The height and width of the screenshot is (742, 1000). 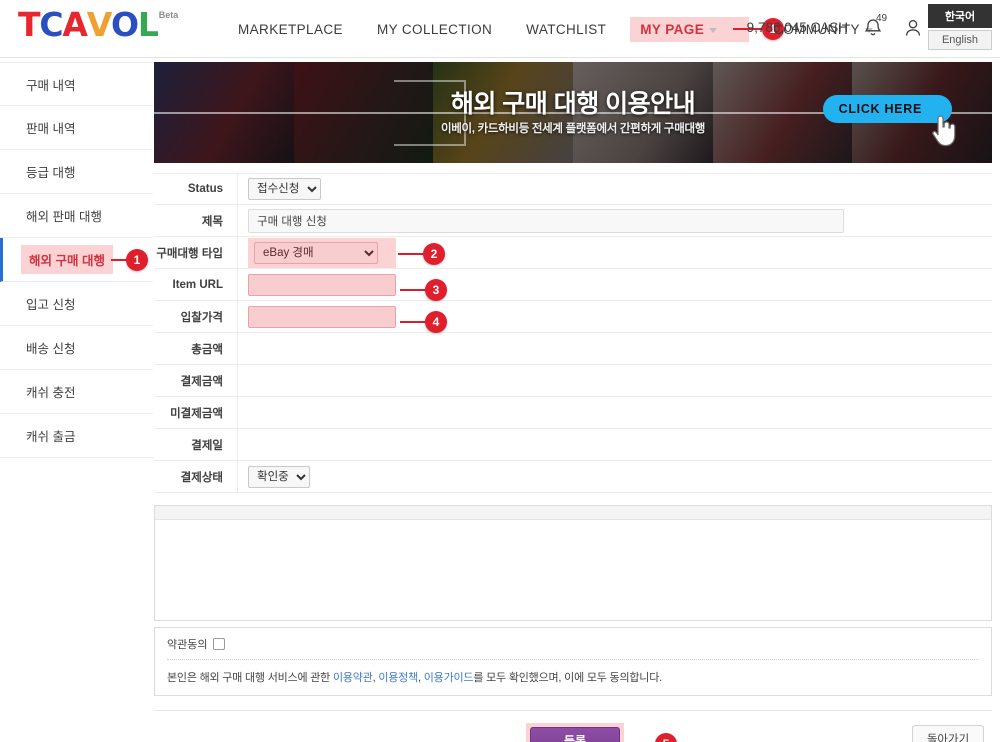 I want to click on form-row-0: Status 접수신청, so click(x=573, y=189).